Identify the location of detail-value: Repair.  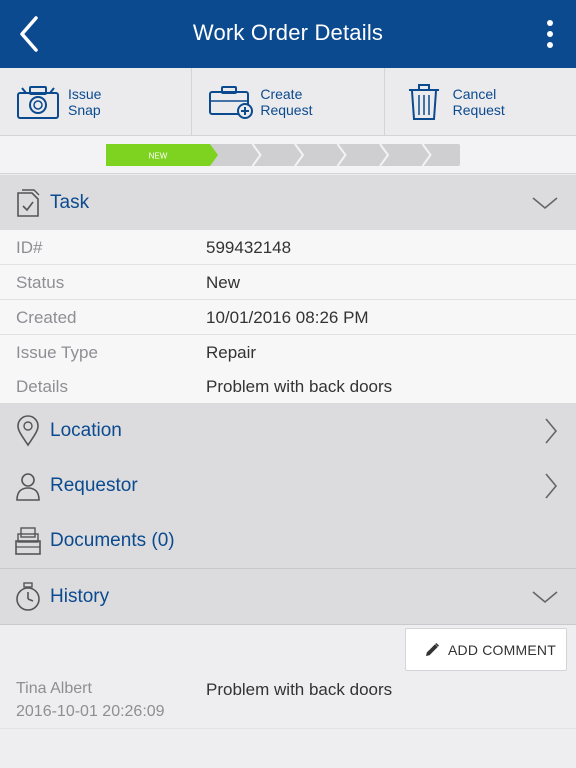
(231, 352).